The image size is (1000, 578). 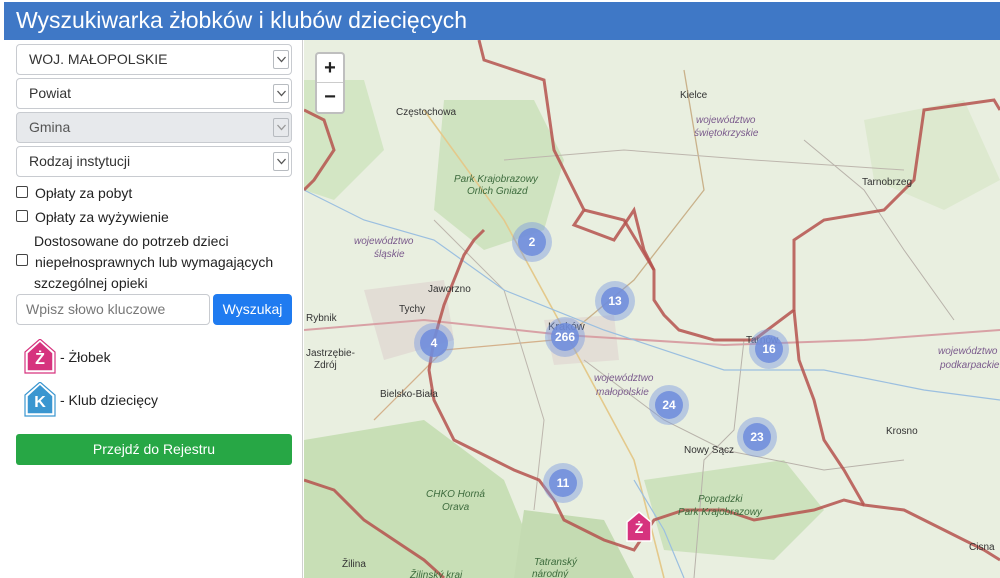 I want to click on disabled-children-label-line2: niepełnosprawnych lub wymagających, so click(x=154, y=262).